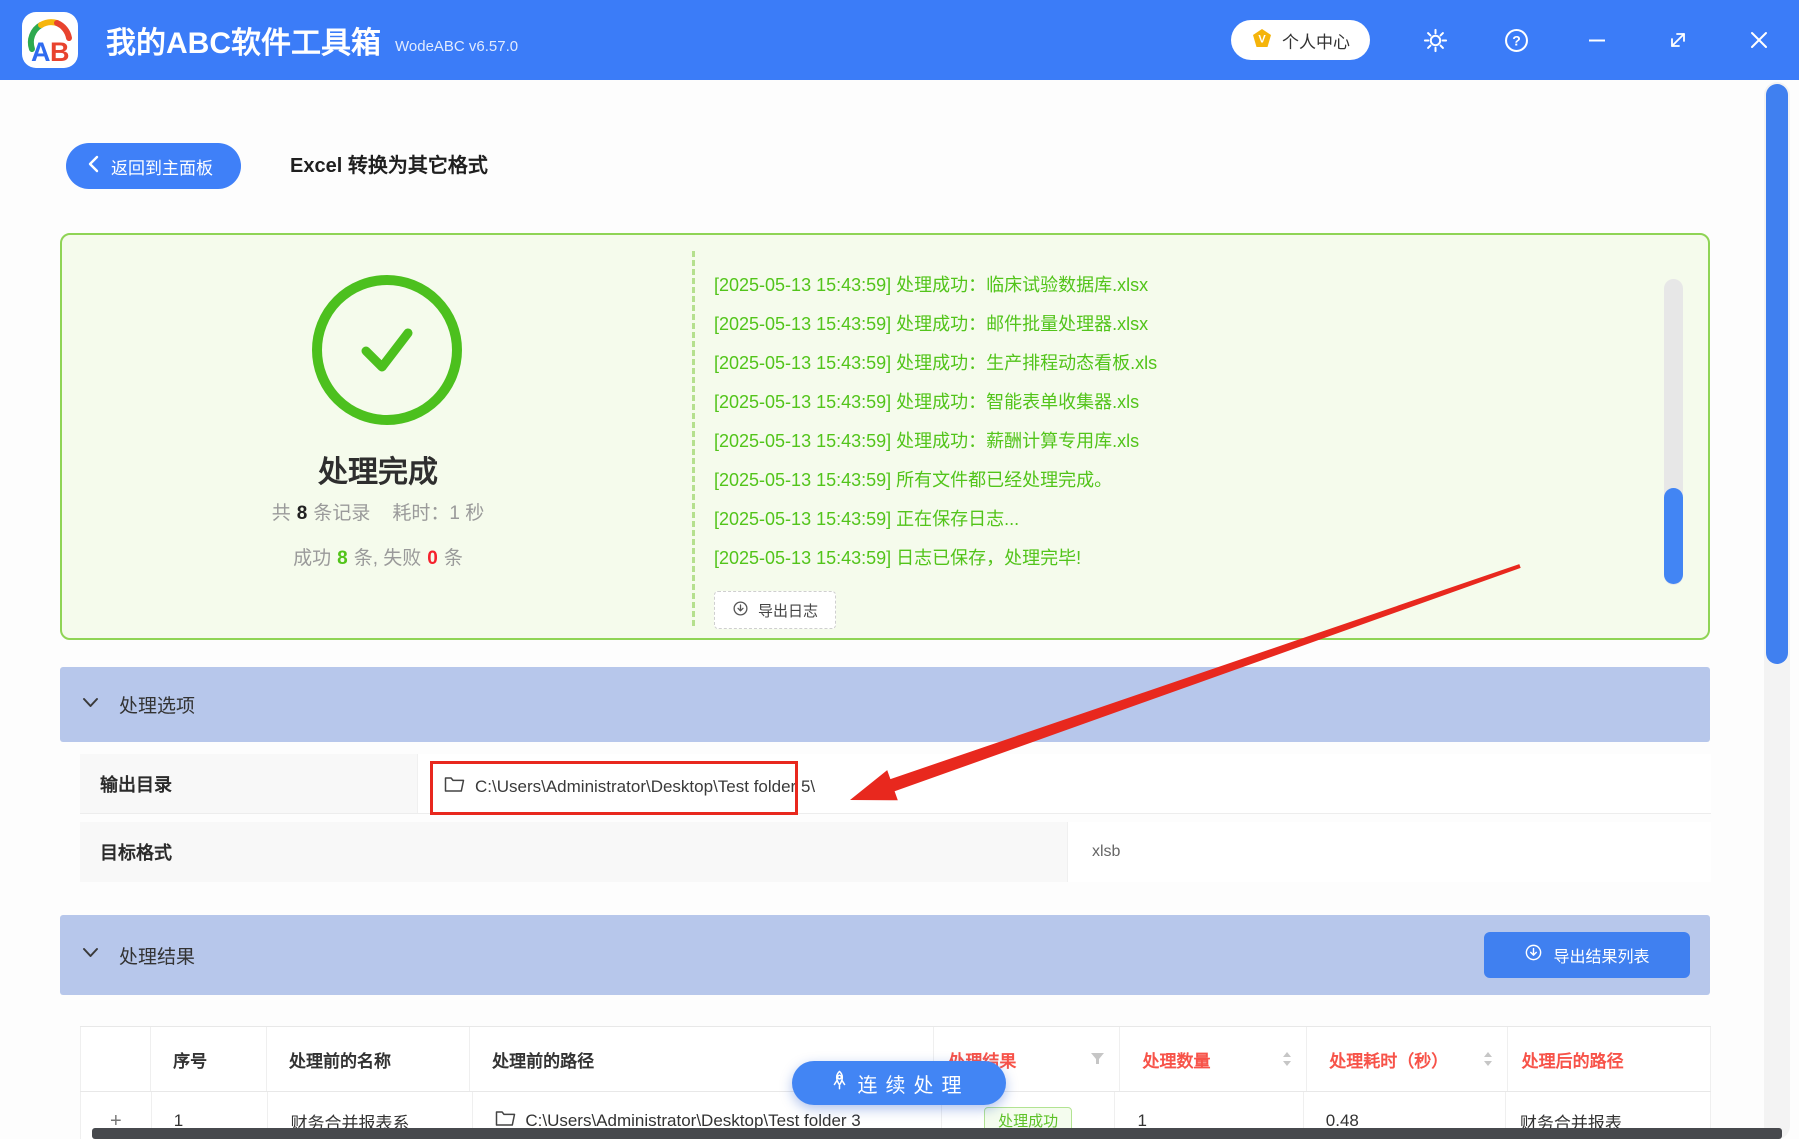 The width and height of the screenshot is (1799, 1139). I want to click on log-line: [2025-05-13 15:43:59] 日志已保存，处理完毕!, so click(898, 558).